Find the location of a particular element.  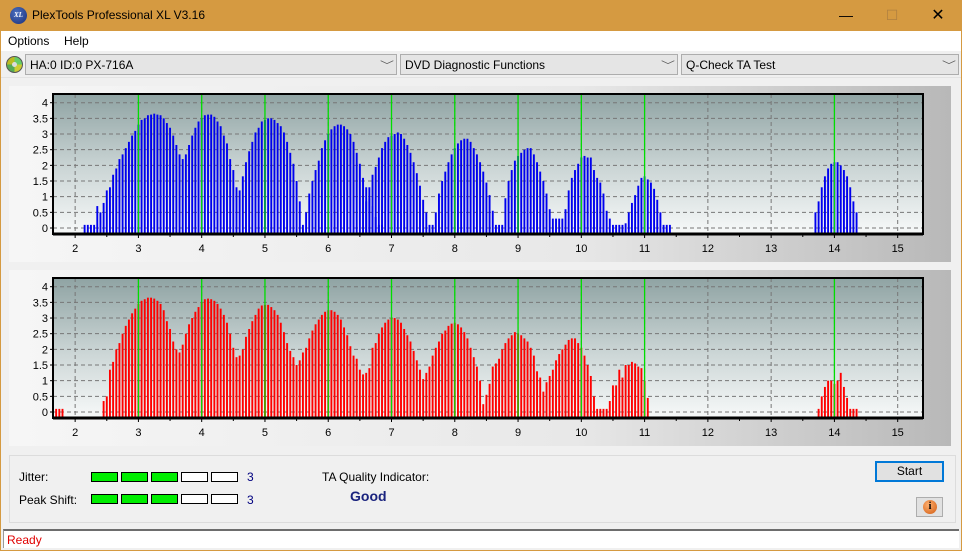

ta-quality-value: Good is located at coordinates (368, 496).